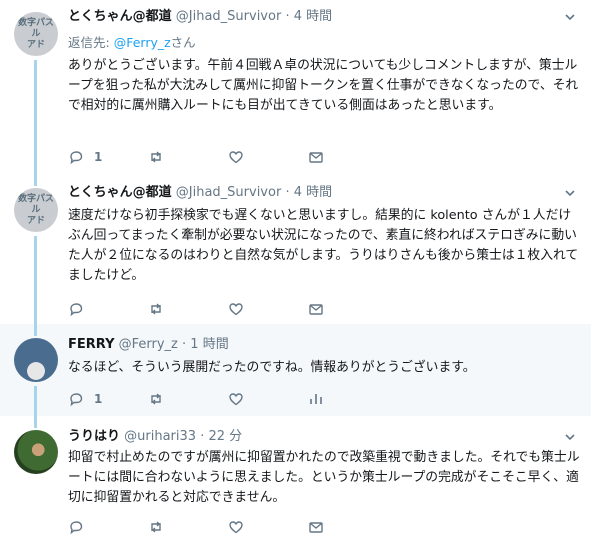  Describe the element at coordinates (94, 436) in the screenshot. I see `display-name: うりはり` at that location.